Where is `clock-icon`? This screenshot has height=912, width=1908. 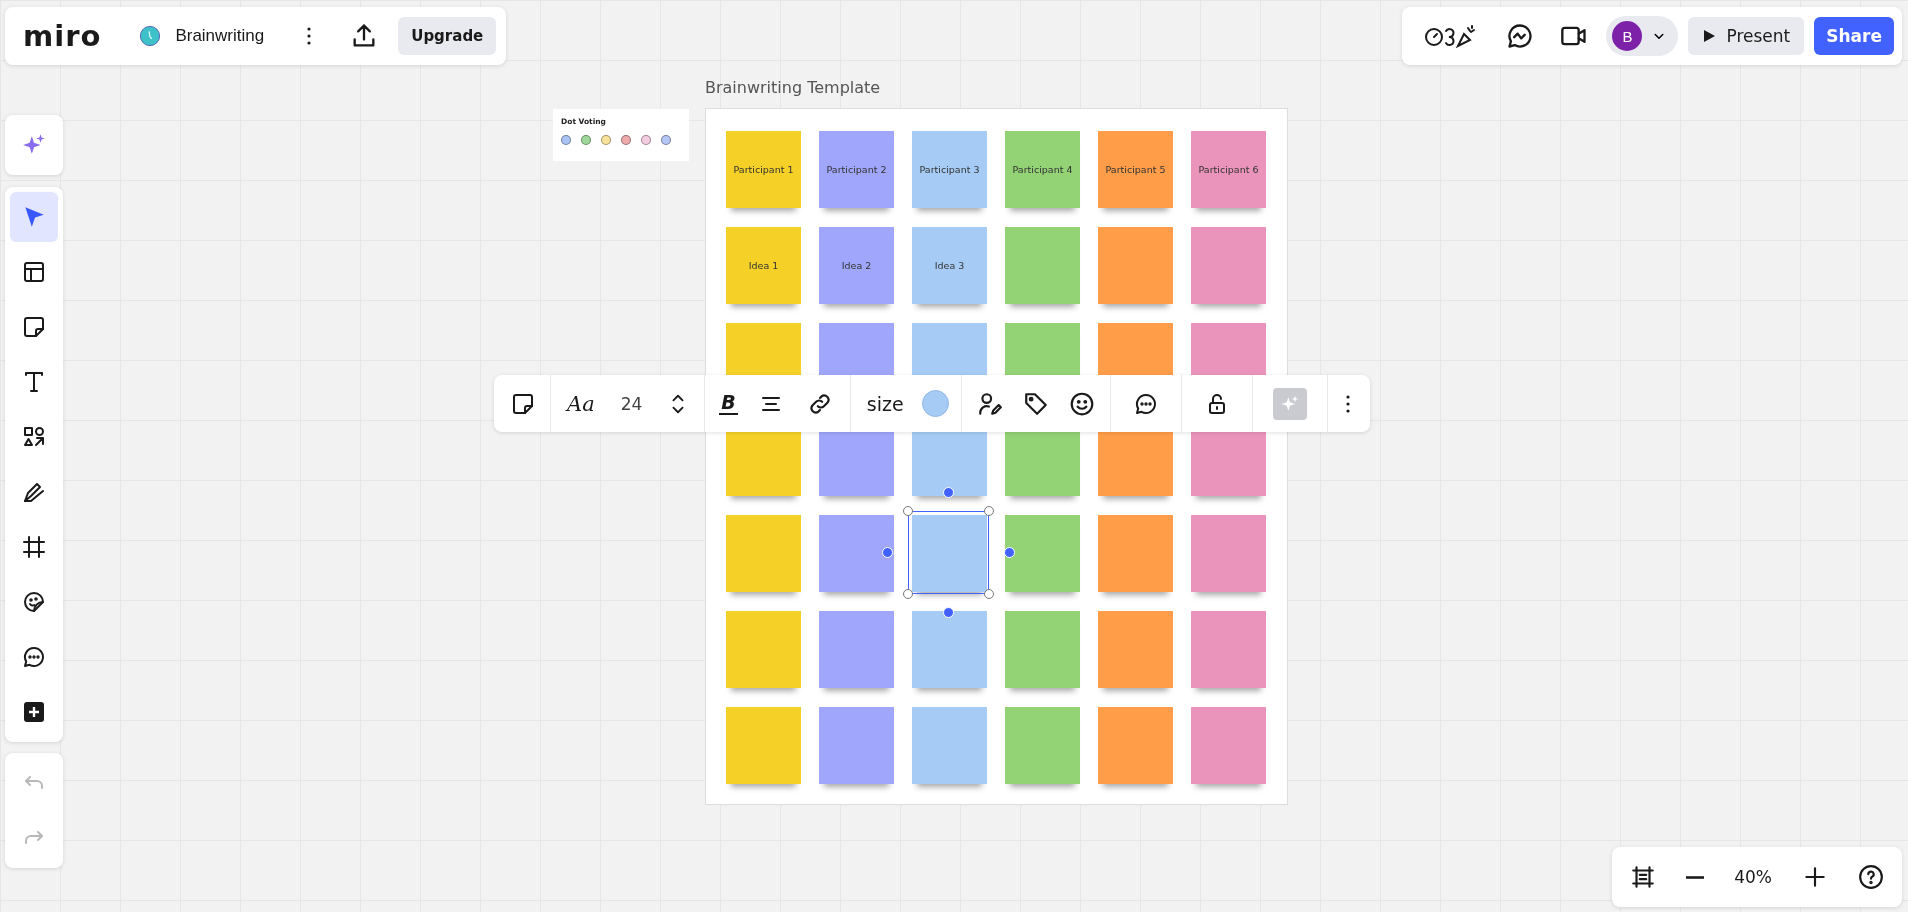
clock-icon is located at coordinates (150, 36).